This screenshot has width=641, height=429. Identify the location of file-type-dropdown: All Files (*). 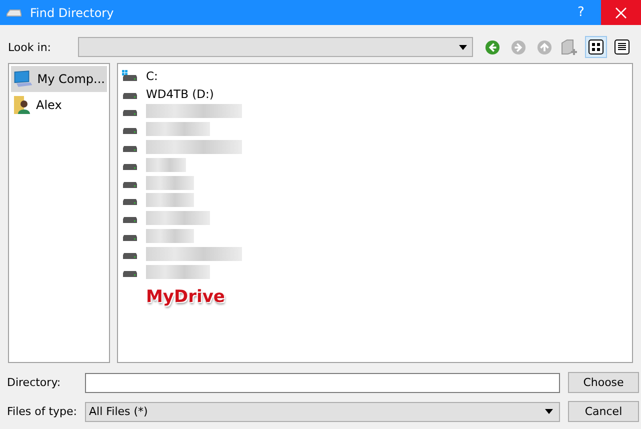
(322, 412).